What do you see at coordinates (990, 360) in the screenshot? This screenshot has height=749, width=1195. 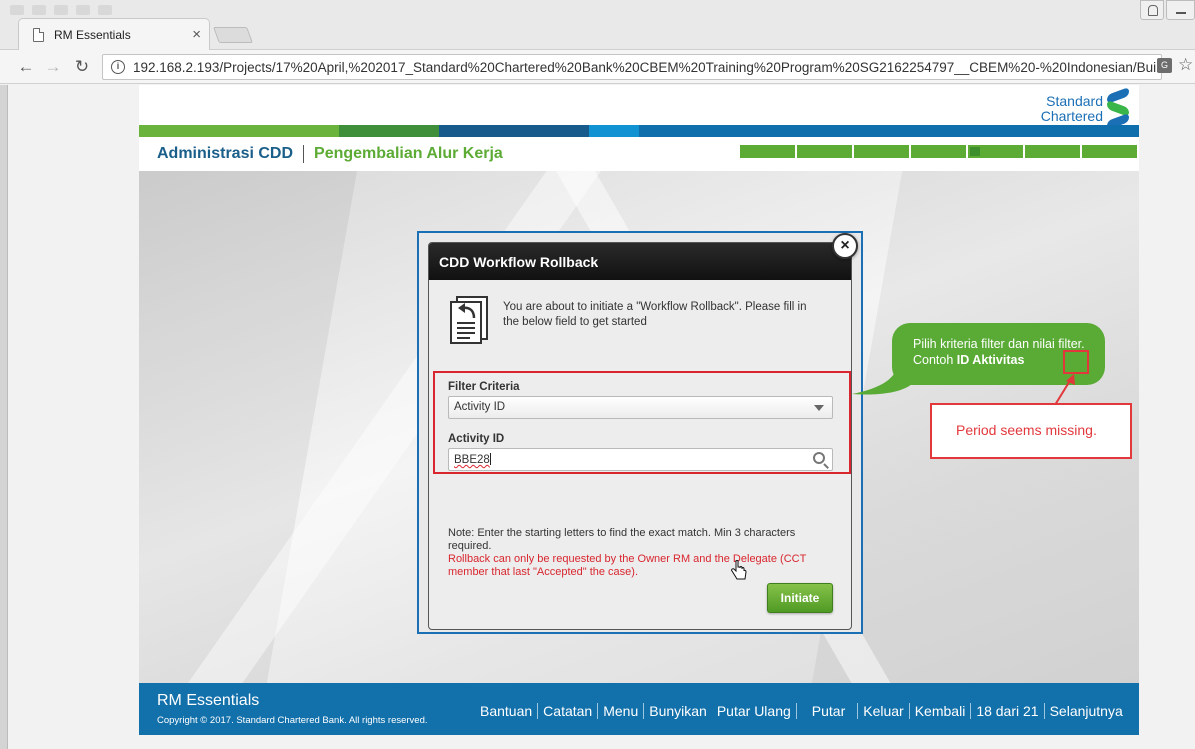 I see `callout-example: ID Aktivitas` at bounding box center [990, 360].